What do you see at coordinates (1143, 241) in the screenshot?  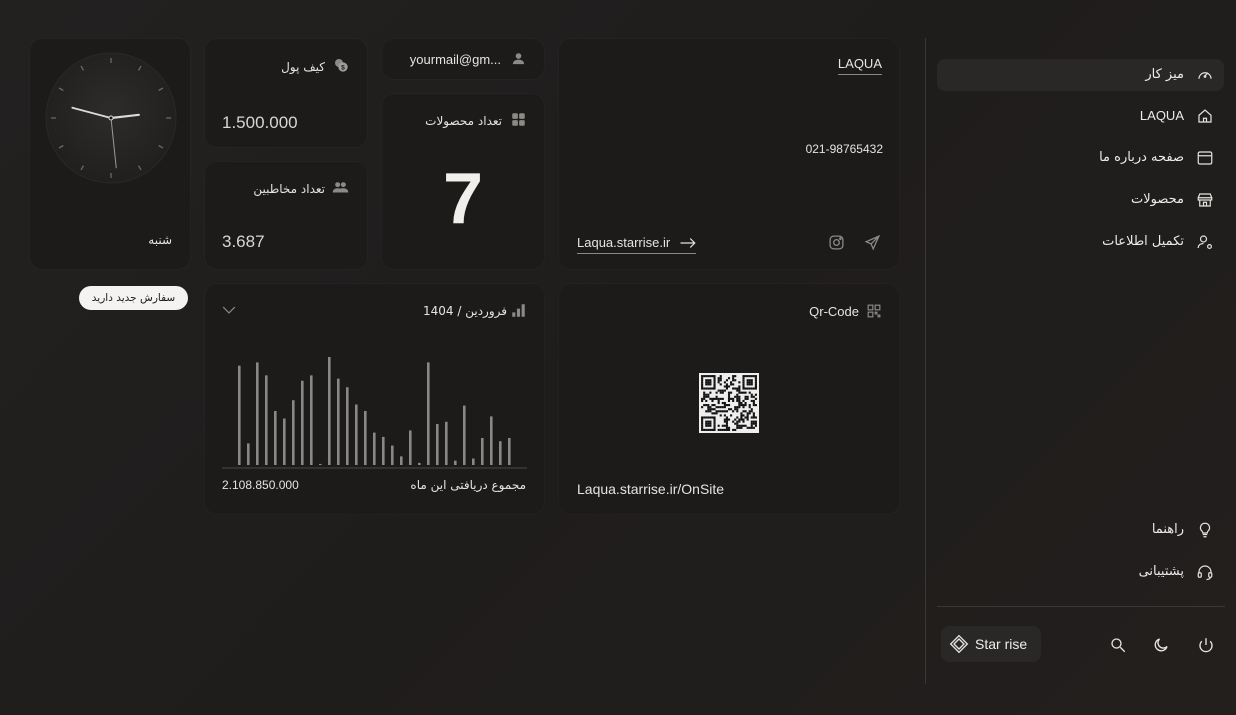 I see `sidebar-item-label: تکمیل اطلاعات` at bounding box center [1143, 241].